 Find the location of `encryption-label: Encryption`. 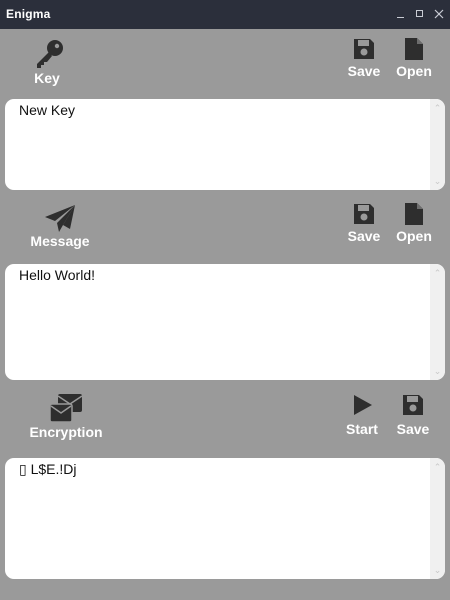

encryption-label: Encryption is located at coordinates (66, 432).